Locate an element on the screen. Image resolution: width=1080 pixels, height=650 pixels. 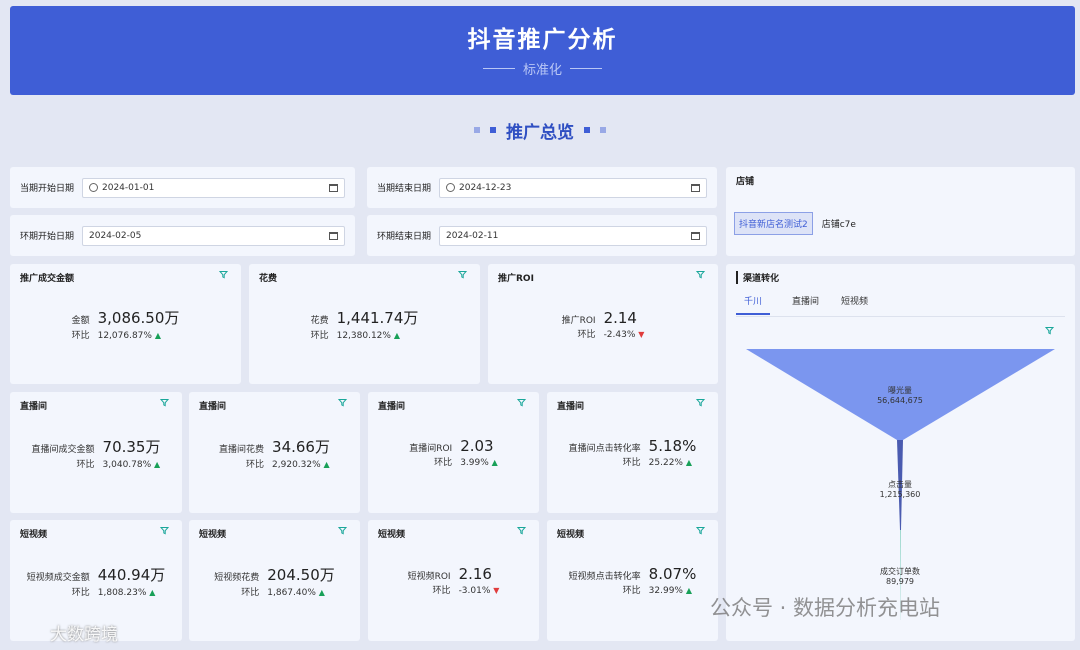
filter-current-end: 当期结束日期 2024-12-23 is located at coordinates (542, 187).